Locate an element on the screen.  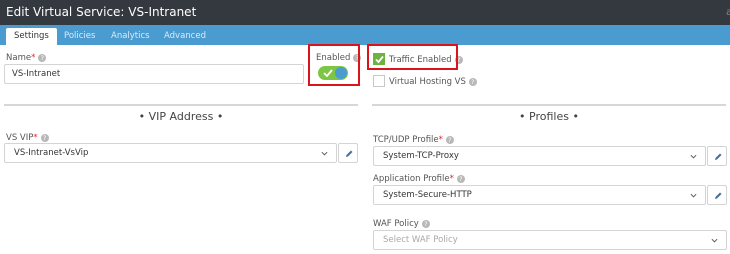
modal-title: Edit Virtual Service: VS-Intranet is located at coordinates (101, 12).